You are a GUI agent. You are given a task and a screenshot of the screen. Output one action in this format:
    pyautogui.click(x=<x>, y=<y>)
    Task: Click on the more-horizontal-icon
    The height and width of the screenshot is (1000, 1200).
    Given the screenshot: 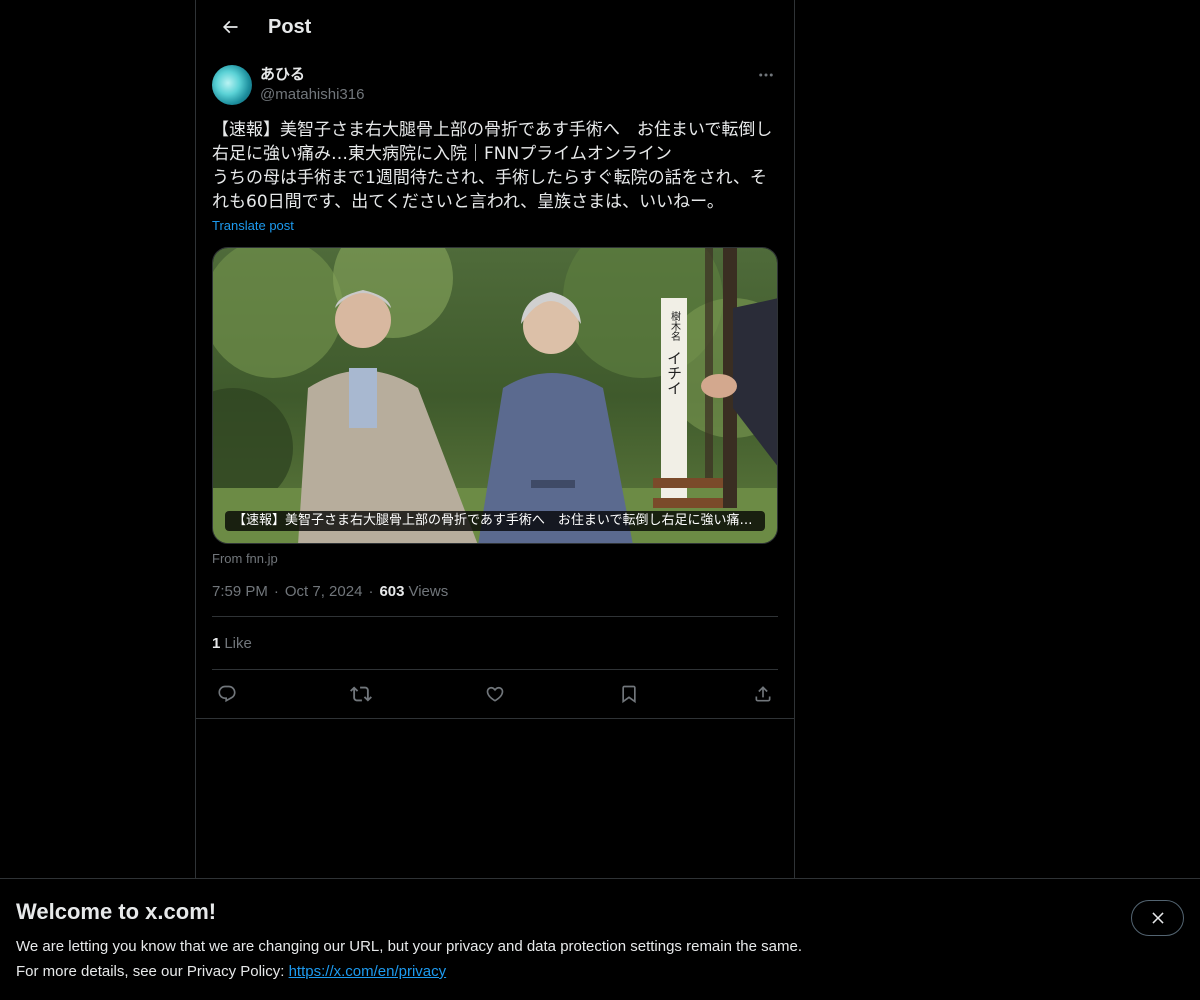 What is the action you would take?
    pyautogui.click(x=766, y=75)
    